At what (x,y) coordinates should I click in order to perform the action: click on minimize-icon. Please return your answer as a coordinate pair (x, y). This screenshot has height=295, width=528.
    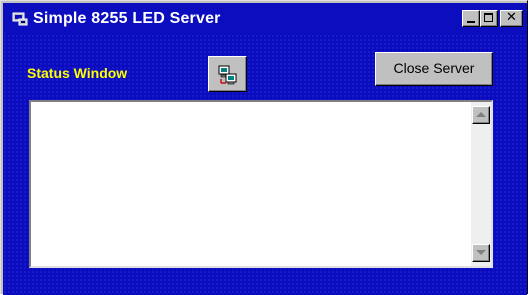
    Looking at the image, I should click on (471, 22).